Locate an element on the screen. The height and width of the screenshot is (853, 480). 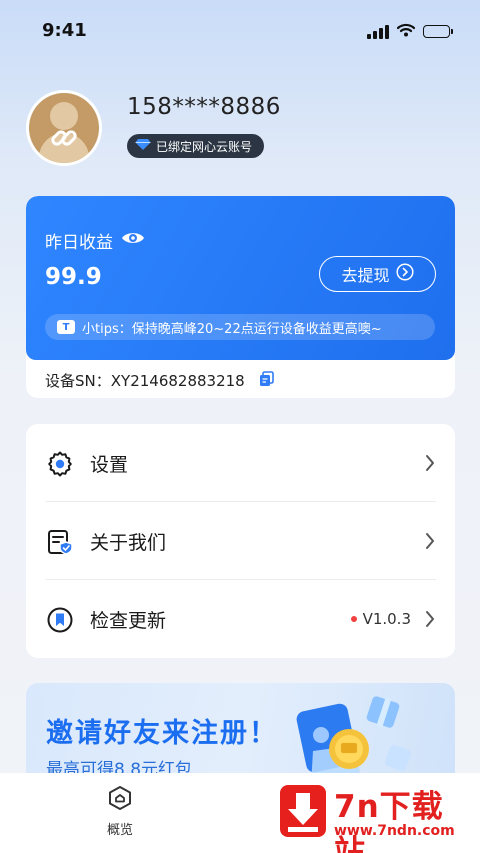
document-shield-icon is located at coordinates (60, 542).